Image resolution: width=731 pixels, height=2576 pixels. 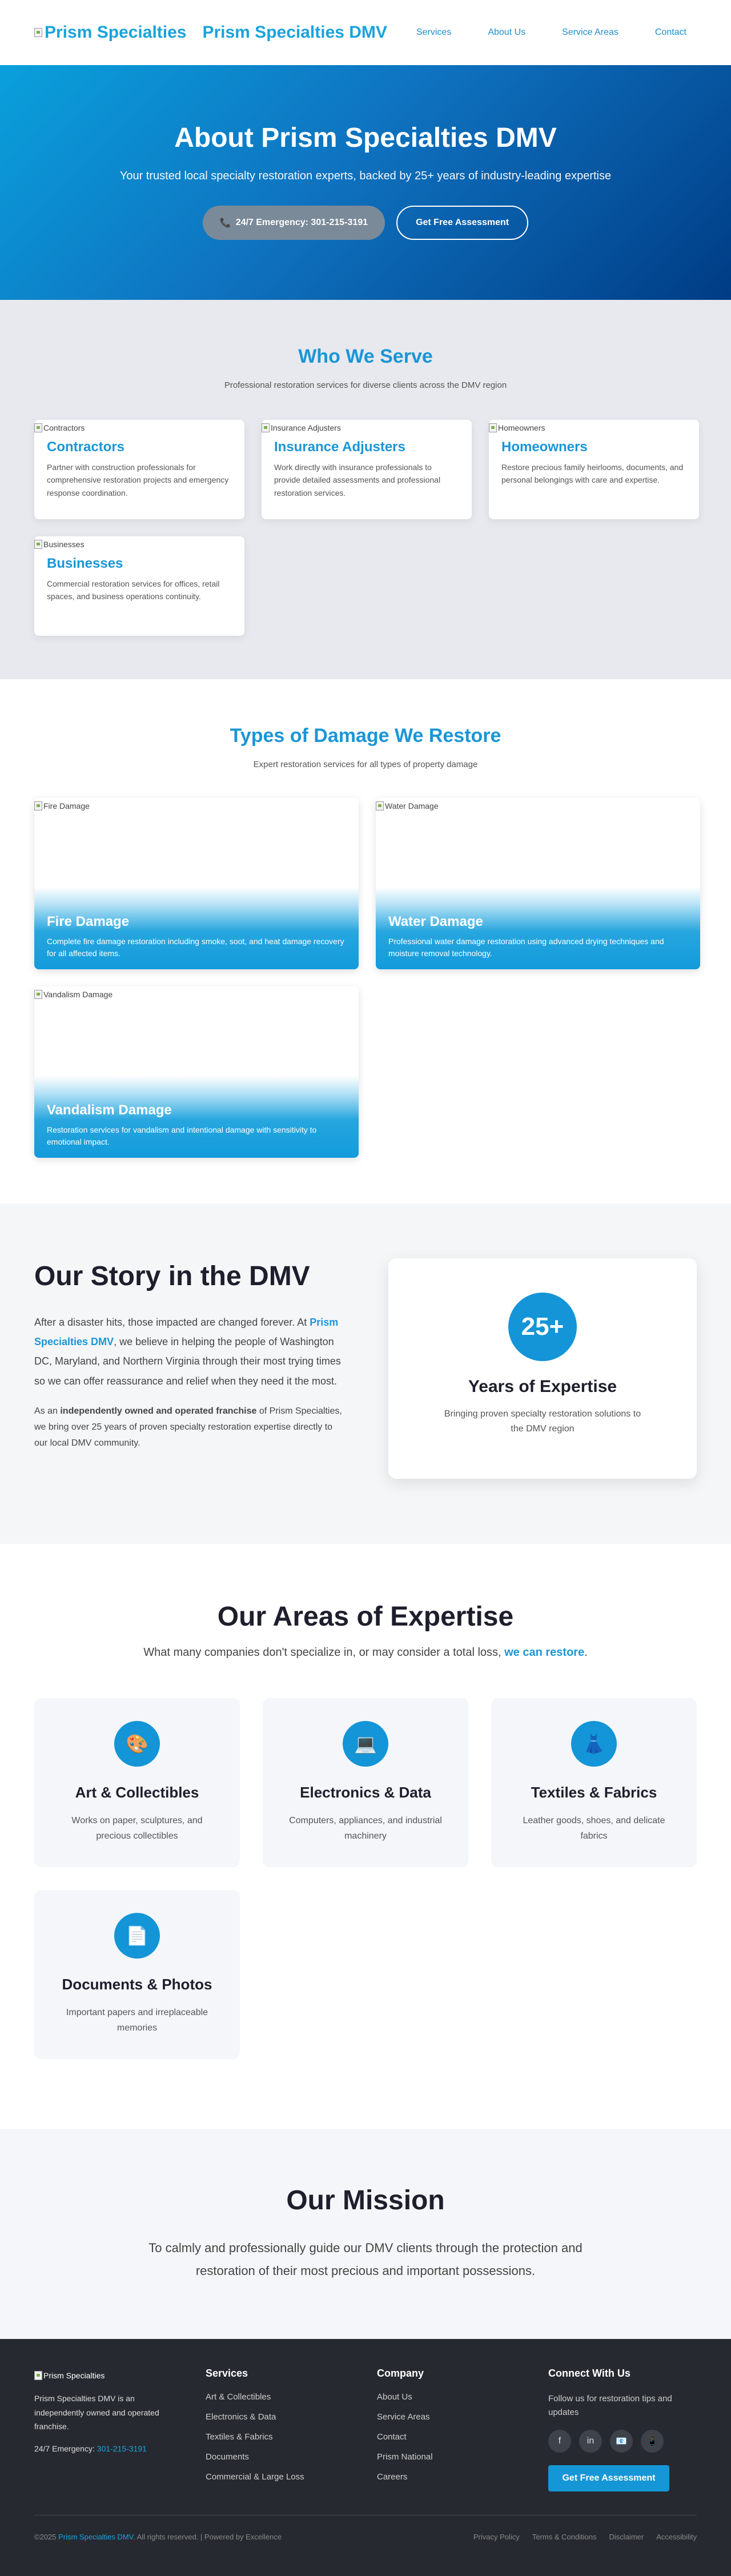 What do you see at coordinates (462, 2477) in the screenshot?
I see `footer-link-careers: Careers` at bounding box center [462, 2477].